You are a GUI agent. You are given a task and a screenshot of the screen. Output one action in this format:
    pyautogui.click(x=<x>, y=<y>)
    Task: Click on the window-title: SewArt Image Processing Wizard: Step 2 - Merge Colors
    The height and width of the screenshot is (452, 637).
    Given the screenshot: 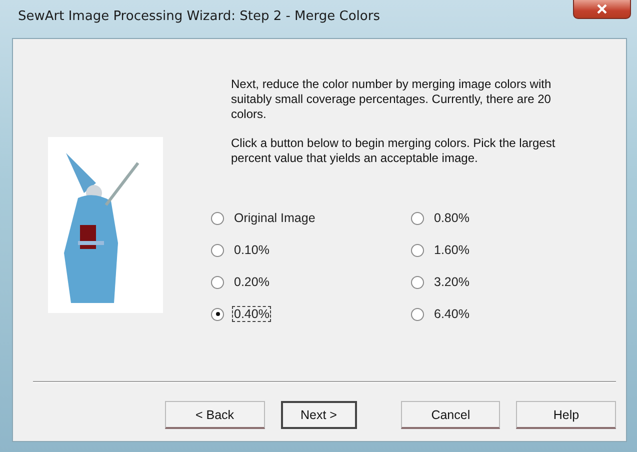 What is the action you would take?
    pyautogui.click(x=199, y=16)
    